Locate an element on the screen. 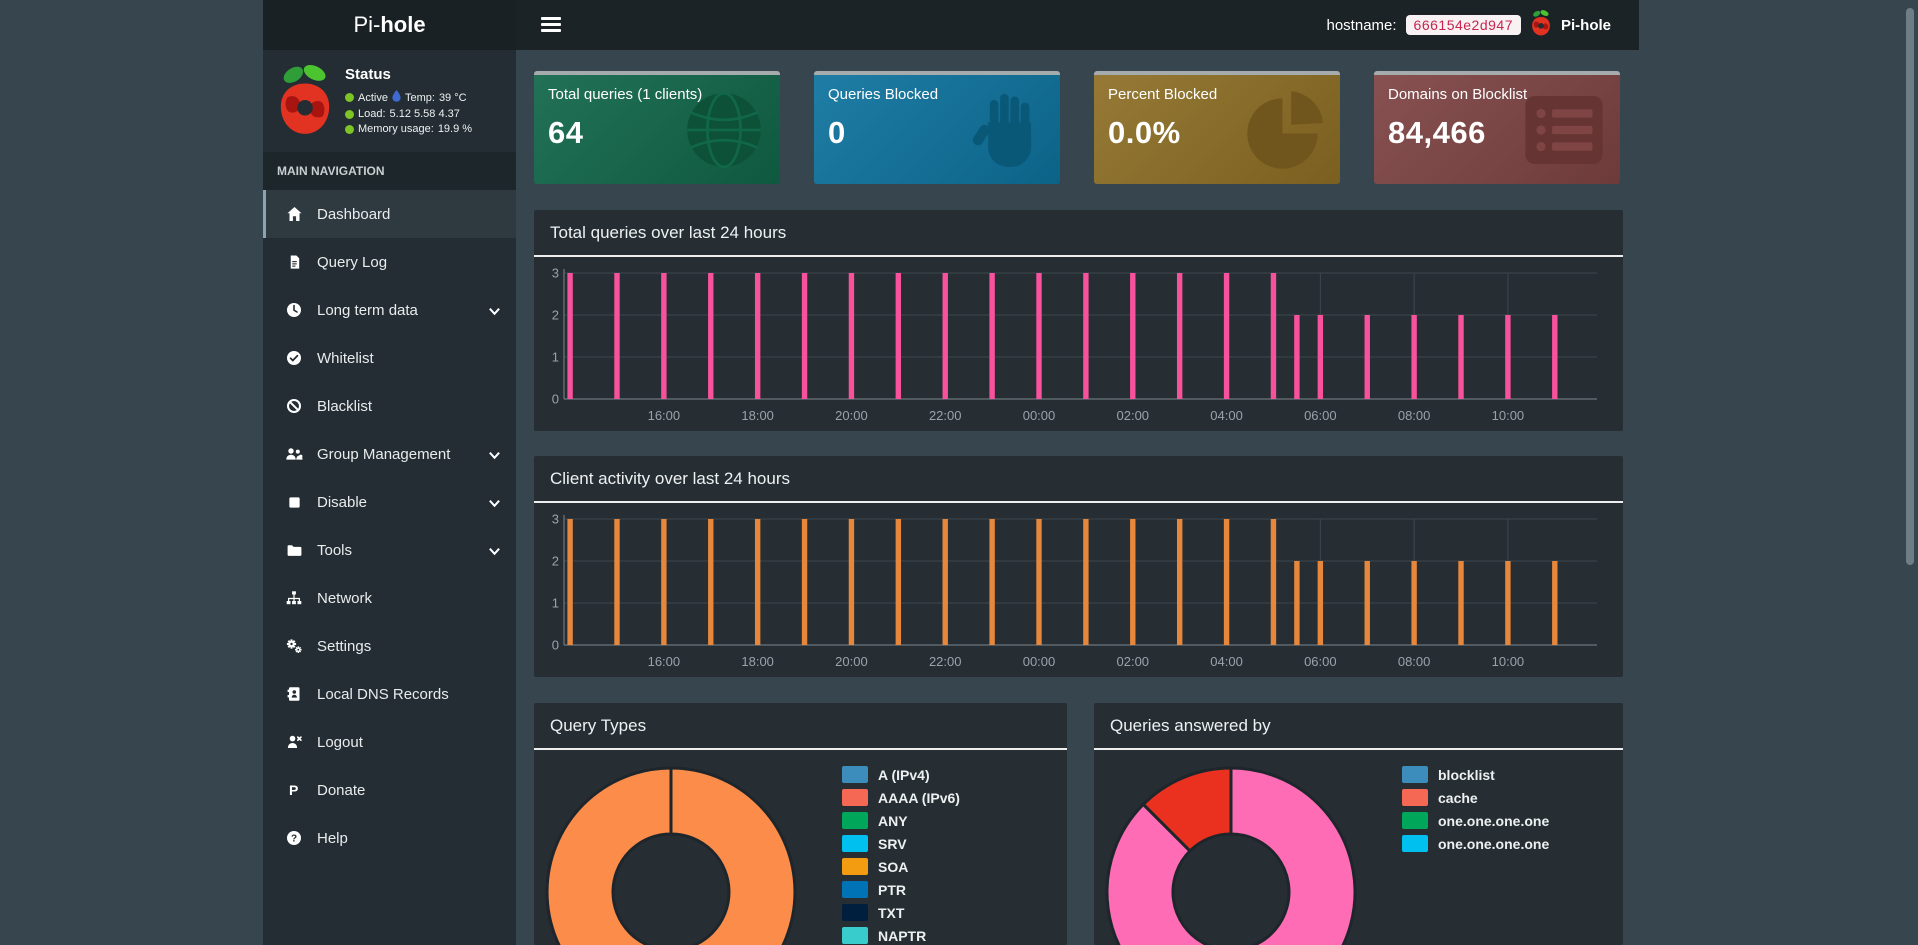 Image resolution: width=1918 pixels, height=945 pixels. users-gear-icon is located at coordinates (294, 454).